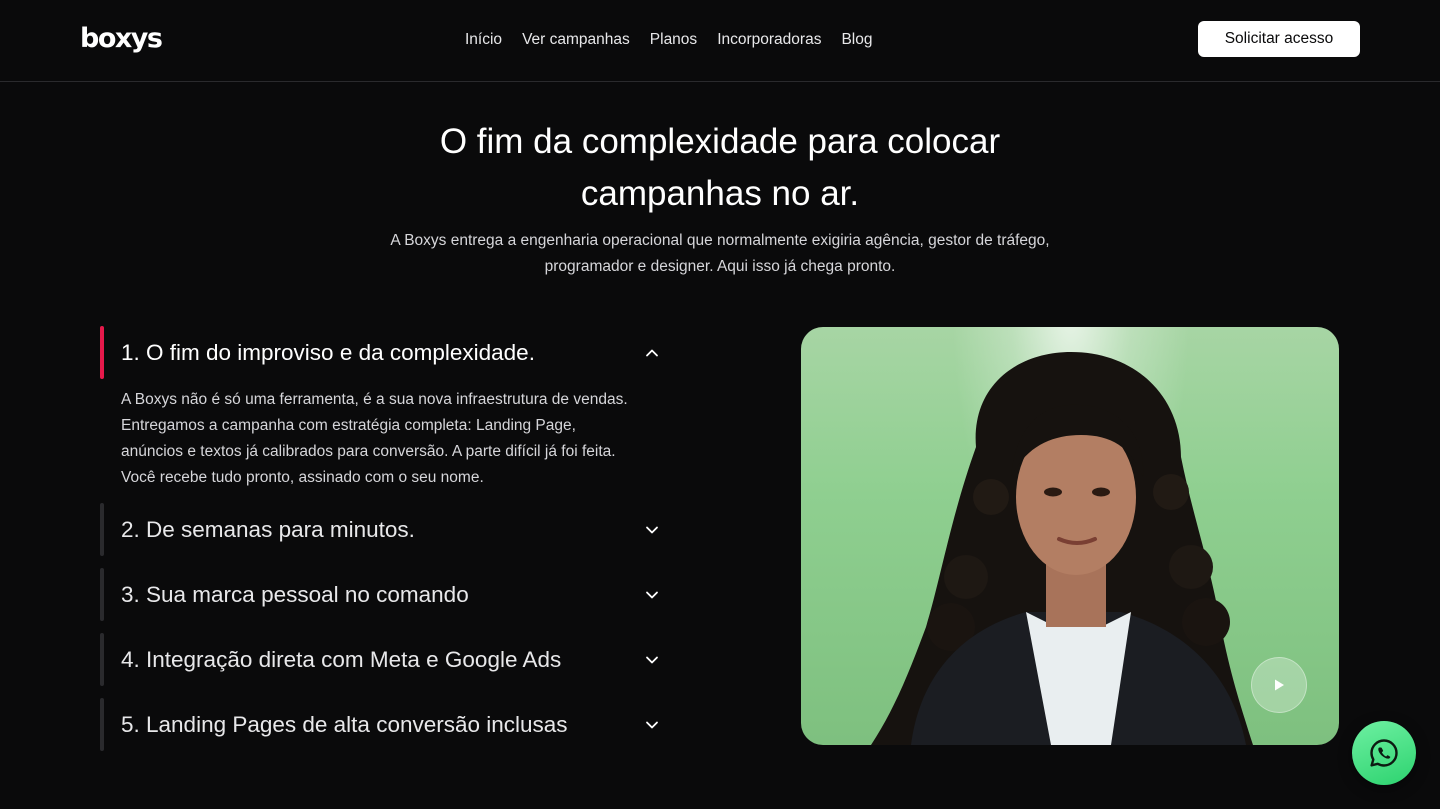  I want to click on accordion-header-2: 2. De semanas para minutos., so click(385, 529).